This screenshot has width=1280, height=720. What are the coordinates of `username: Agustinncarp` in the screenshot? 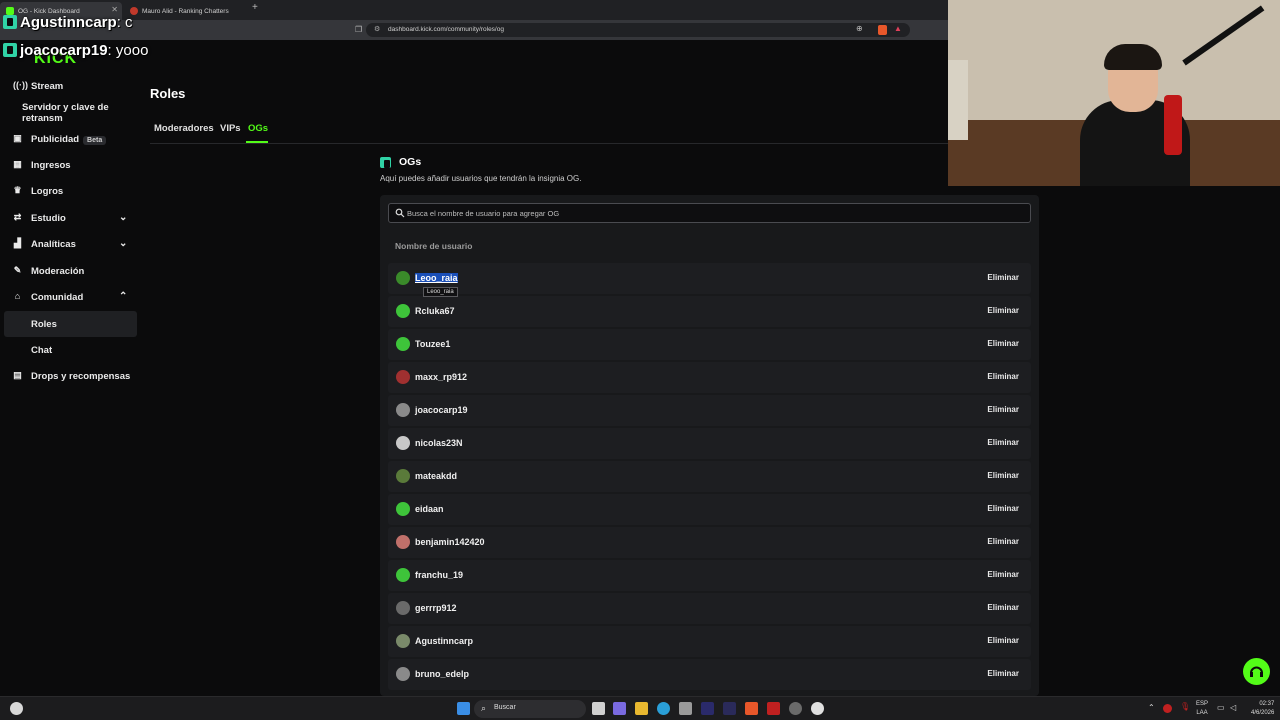 It's located at (444, 641).